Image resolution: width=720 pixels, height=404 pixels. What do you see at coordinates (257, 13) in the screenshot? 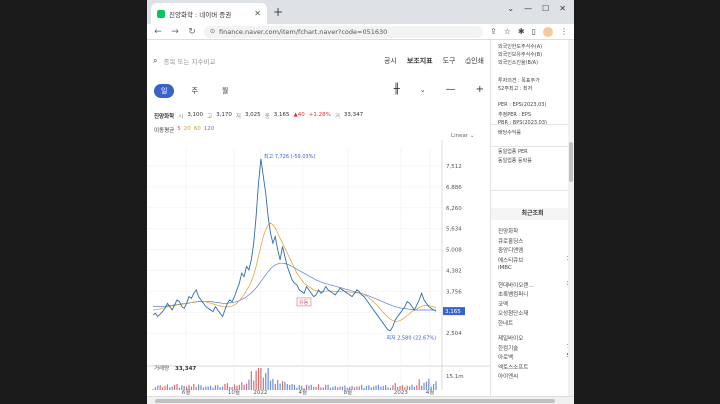
I see `close-tab-icon: ✕` at bounding box center [257, 13].